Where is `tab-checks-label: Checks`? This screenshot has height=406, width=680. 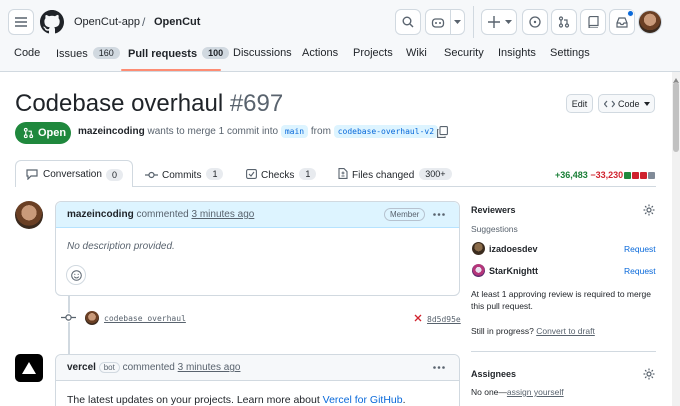 tab-checks-label: Checks is located at coordinates (278, 175).